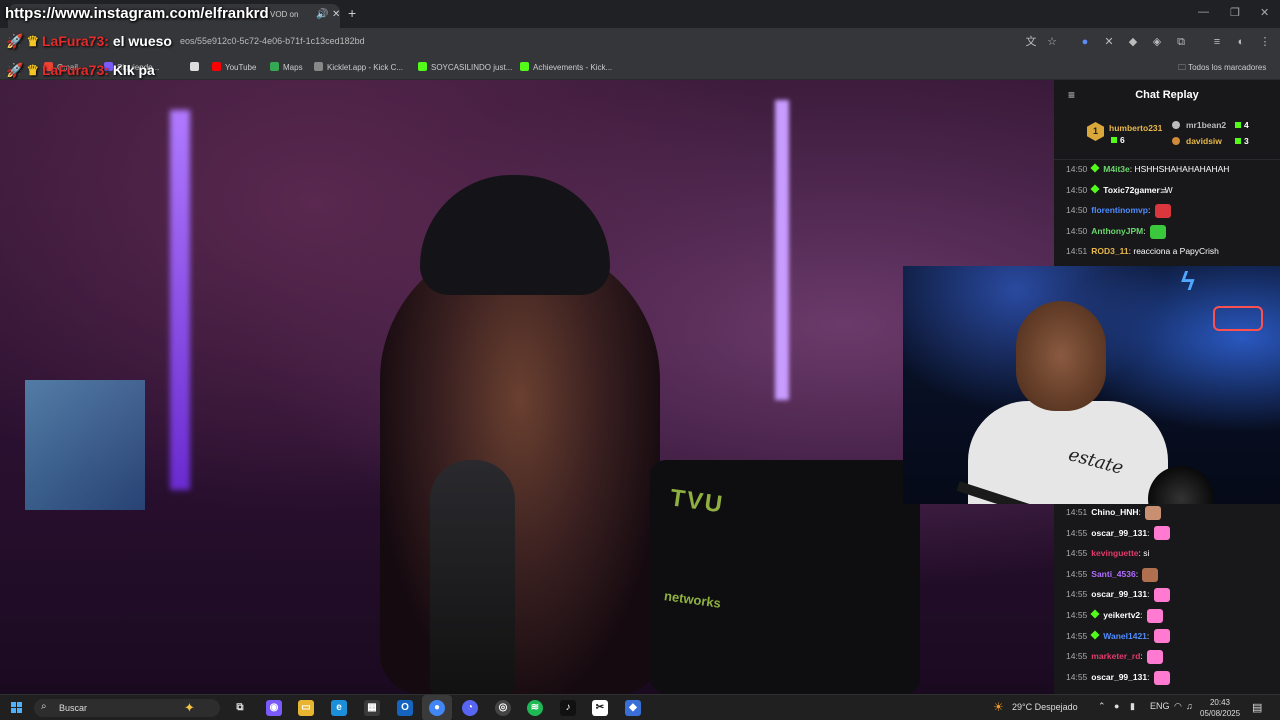  What do you see at coordinates (1052, 42) in the screenshot?
I see `star-icon: ☆` at bounding box center [1052, 42].